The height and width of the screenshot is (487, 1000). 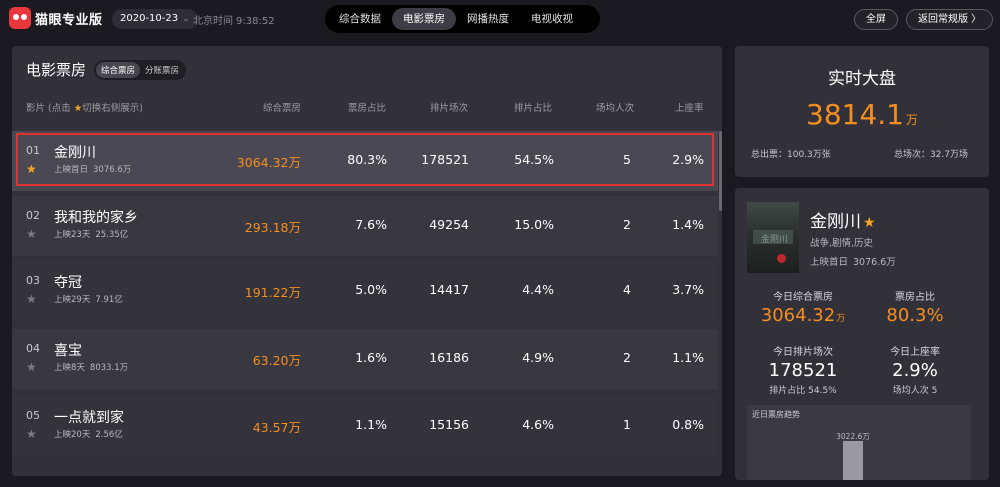 I want to click on movie-name: 金刚川 ★, so click(x=843, y=219).